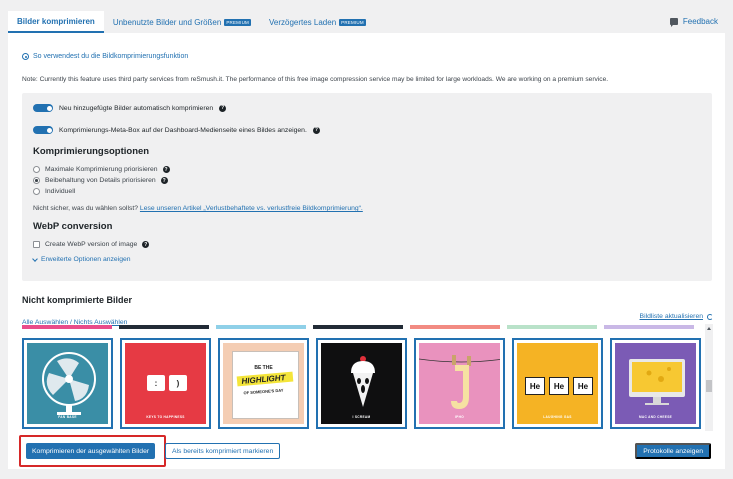 This screenshot has height=479, width=733. Describe the element at coordinates (67, 417) in the screenshot. I see `thumbnail-caption: FAN BASE` at that location.